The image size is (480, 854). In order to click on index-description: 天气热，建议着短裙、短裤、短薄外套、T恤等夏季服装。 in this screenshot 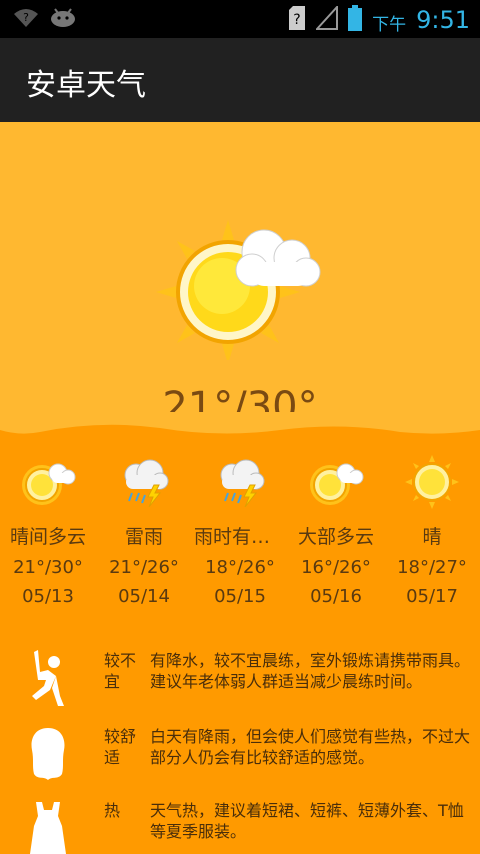, I will do `click(307, 821)`.